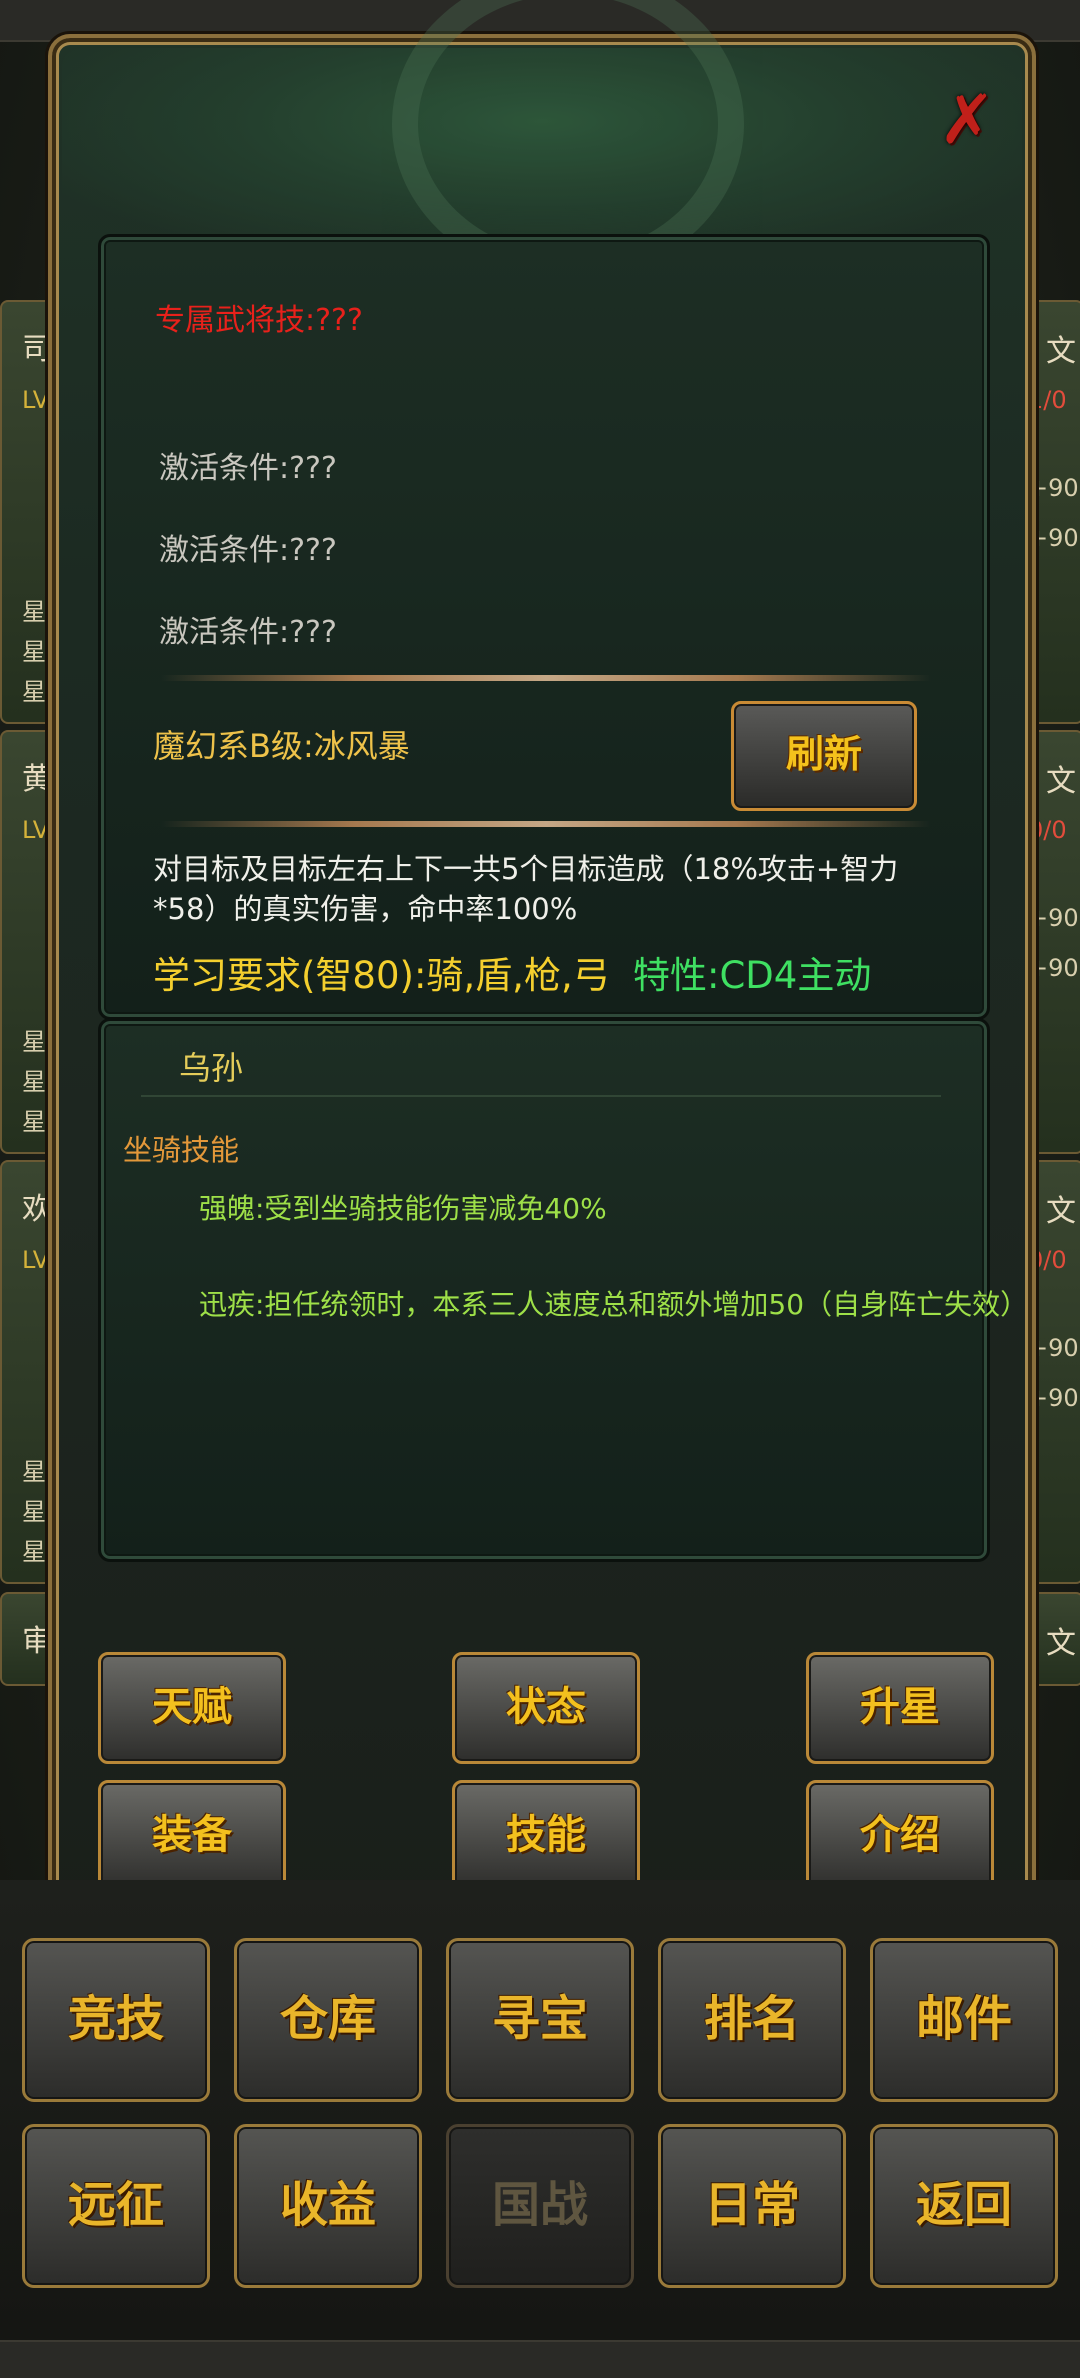 The width and height of the screenshot is (1080, 2378). What do you see at coordinates (964, 2020) in the screenshot?
I see `nav-mail-button: 邮件` at bounding box center [964, 2020].